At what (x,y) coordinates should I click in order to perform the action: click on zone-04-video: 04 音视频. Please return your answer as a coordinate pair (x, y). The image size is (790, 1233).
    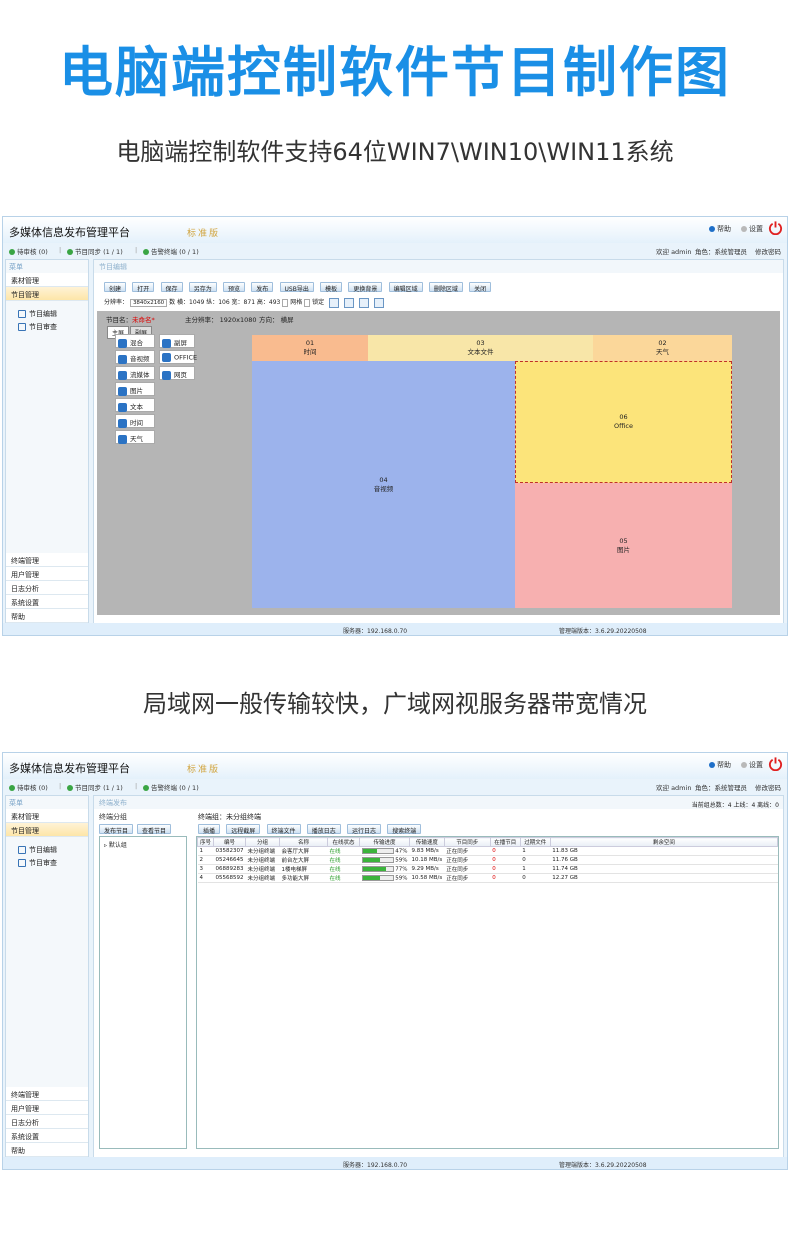
    Looking at the image, I should click on (383, 484).